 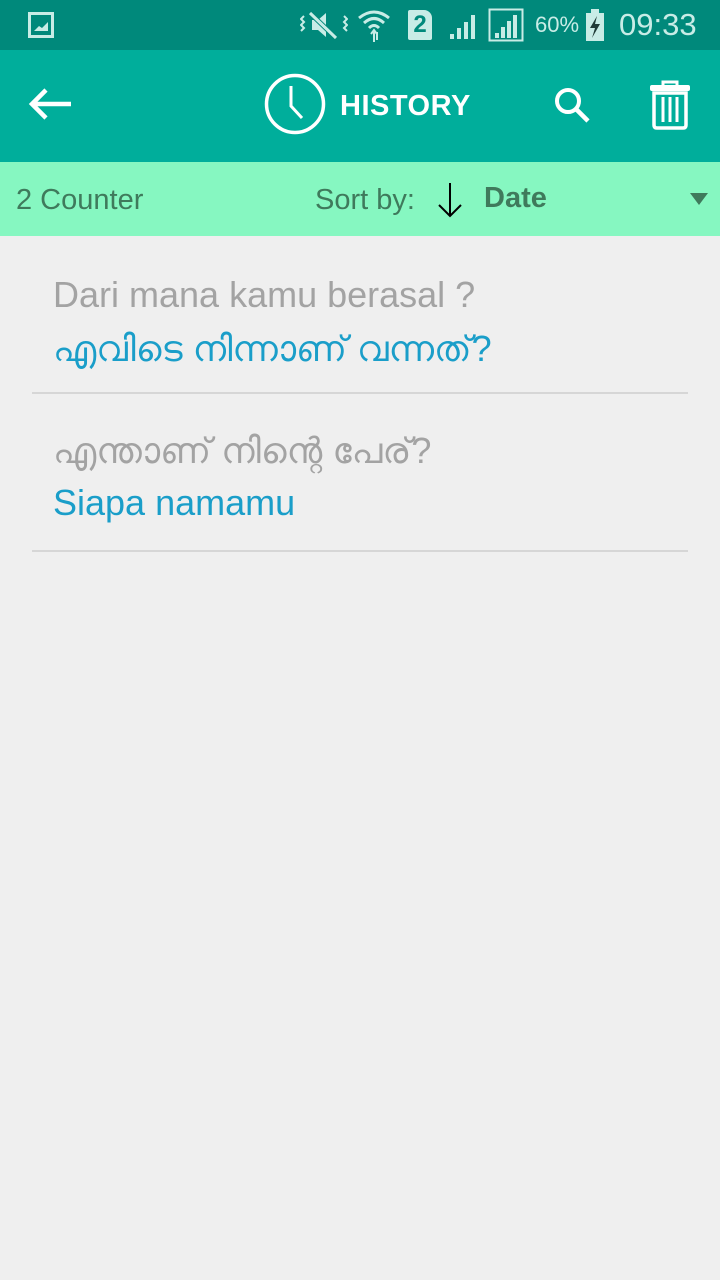 I want to click on sort-field-value: Date, so click(x=515, y=198).